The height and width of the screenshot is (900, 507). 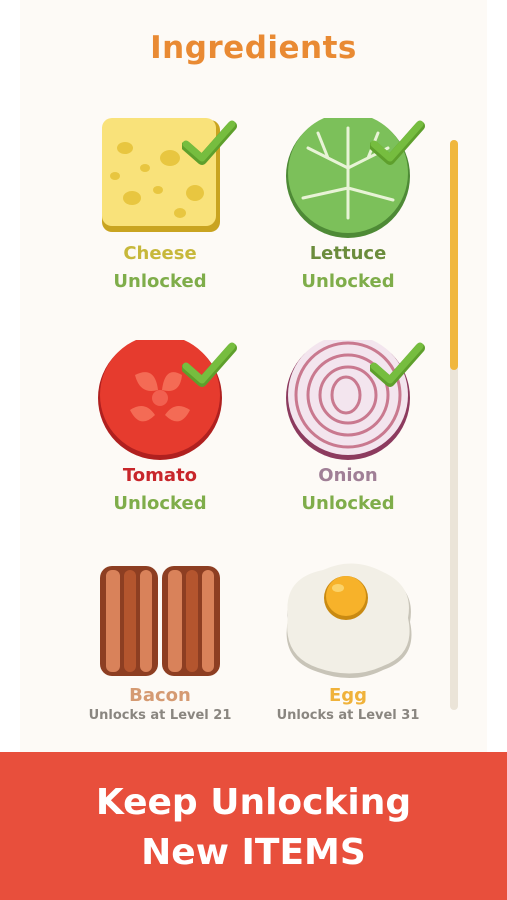 I want to click on ingredient-card-cheese: Cheese Unlocked, so click(x=160, y=218).